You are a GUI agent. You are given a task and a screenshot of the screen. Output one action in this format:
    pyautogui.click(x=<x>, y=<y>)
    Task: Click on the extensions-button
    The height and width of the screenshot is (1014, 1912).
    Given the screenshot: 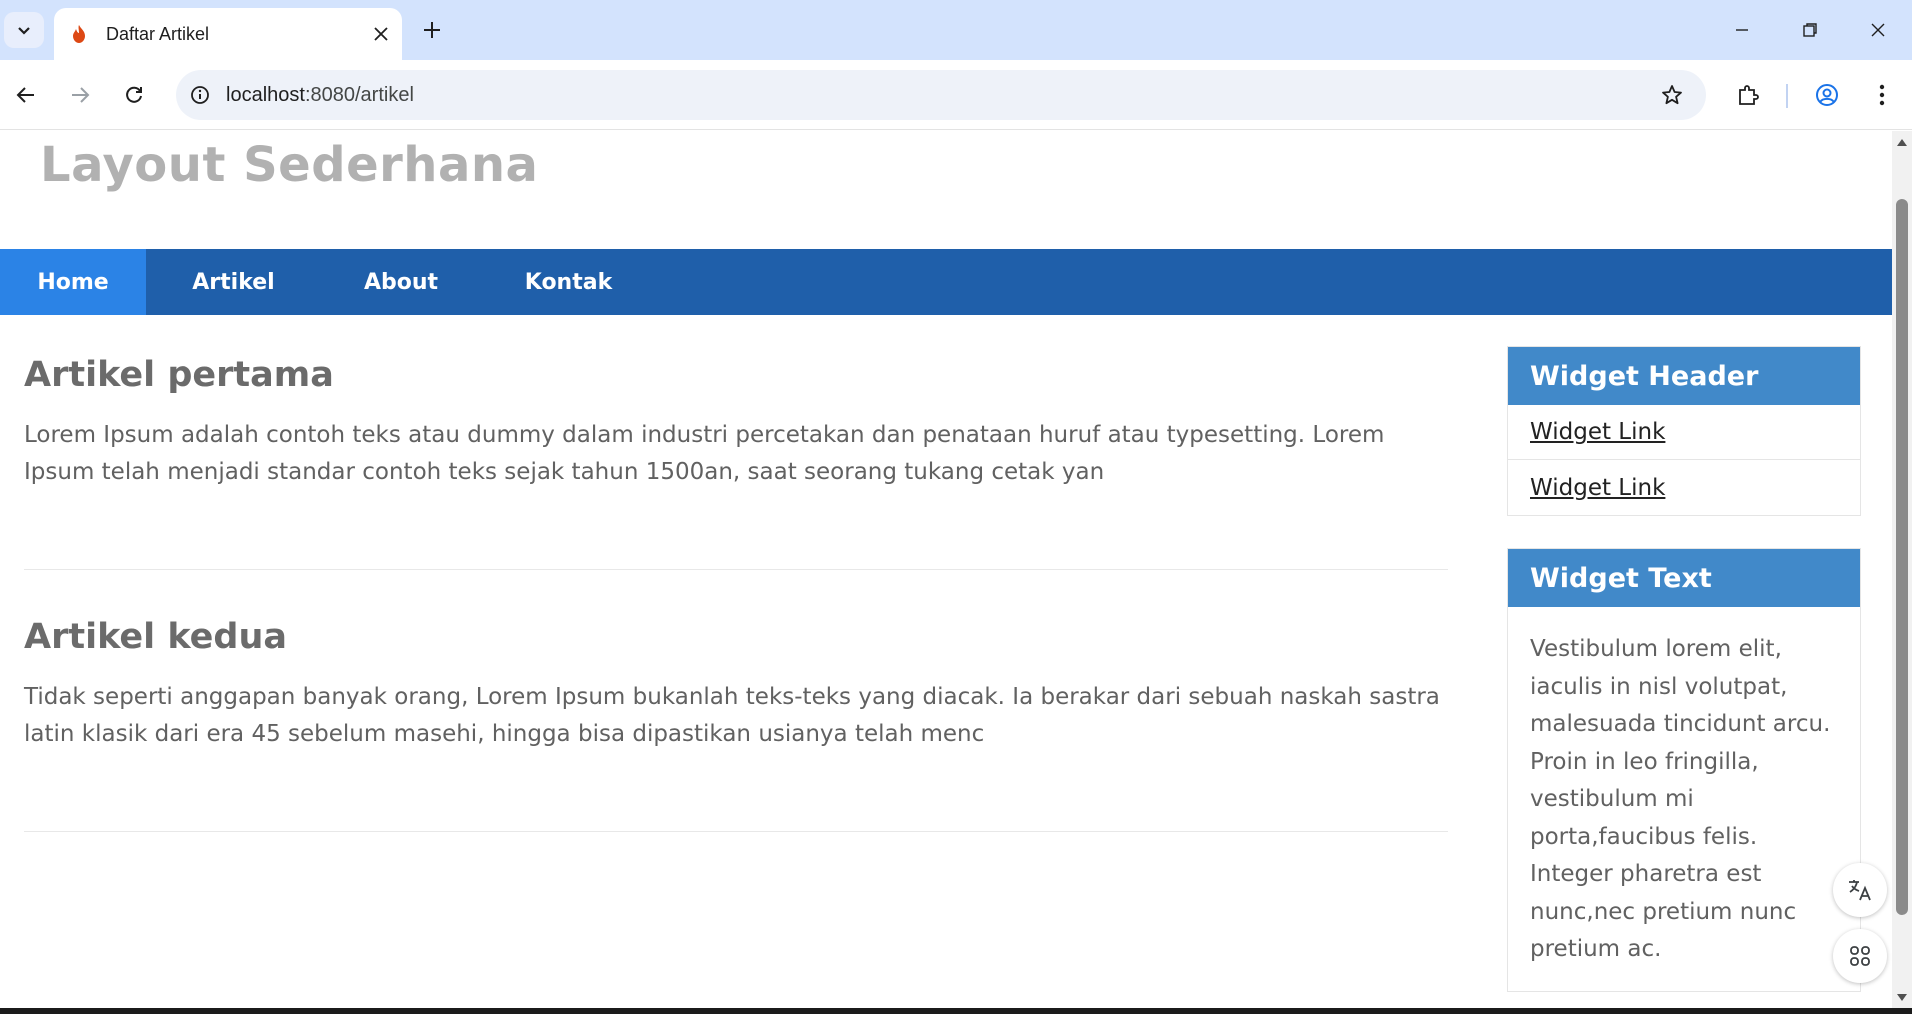 What is the action you would take?
    pyautogui.click(x=1748, y=95)
    